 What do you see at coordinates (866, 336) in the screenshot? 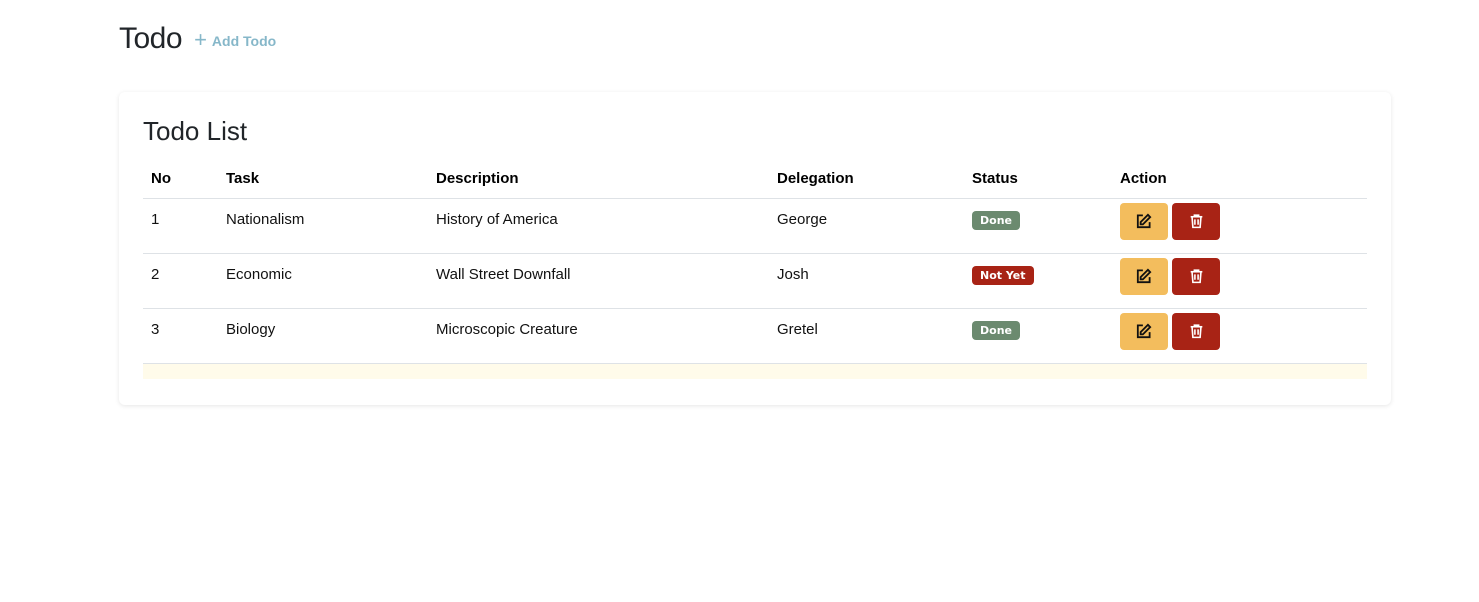
I see `cell-delegation: Gretel` at bounding box center [866, 336].